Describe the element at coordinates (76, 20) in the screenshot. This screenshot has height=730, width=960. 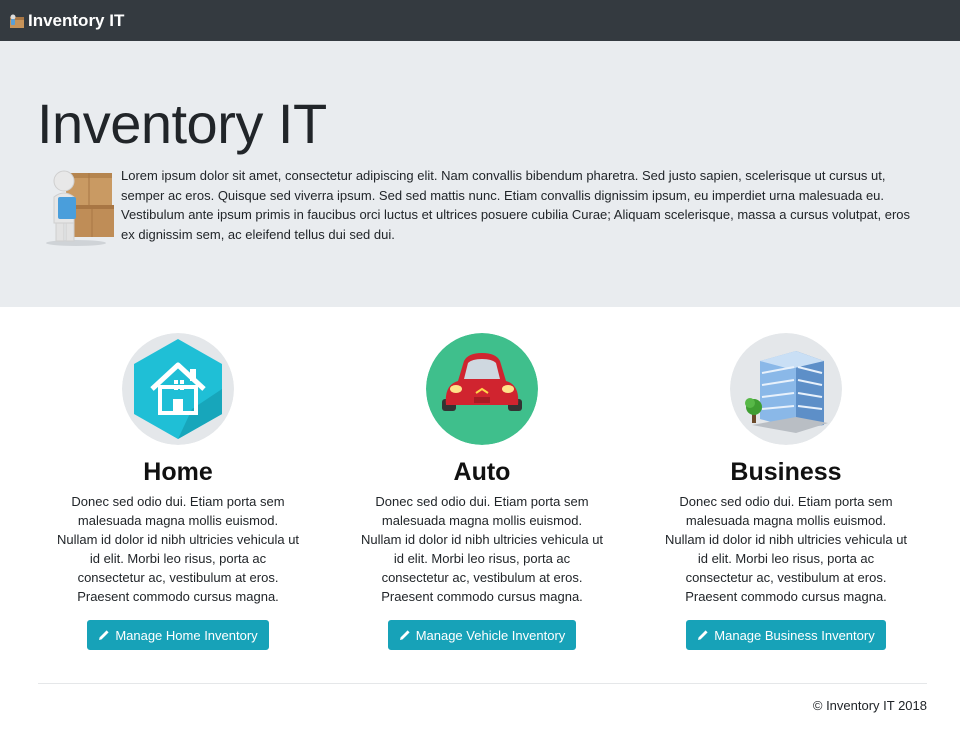
I see `brand-name: Inventory IT` at that location.